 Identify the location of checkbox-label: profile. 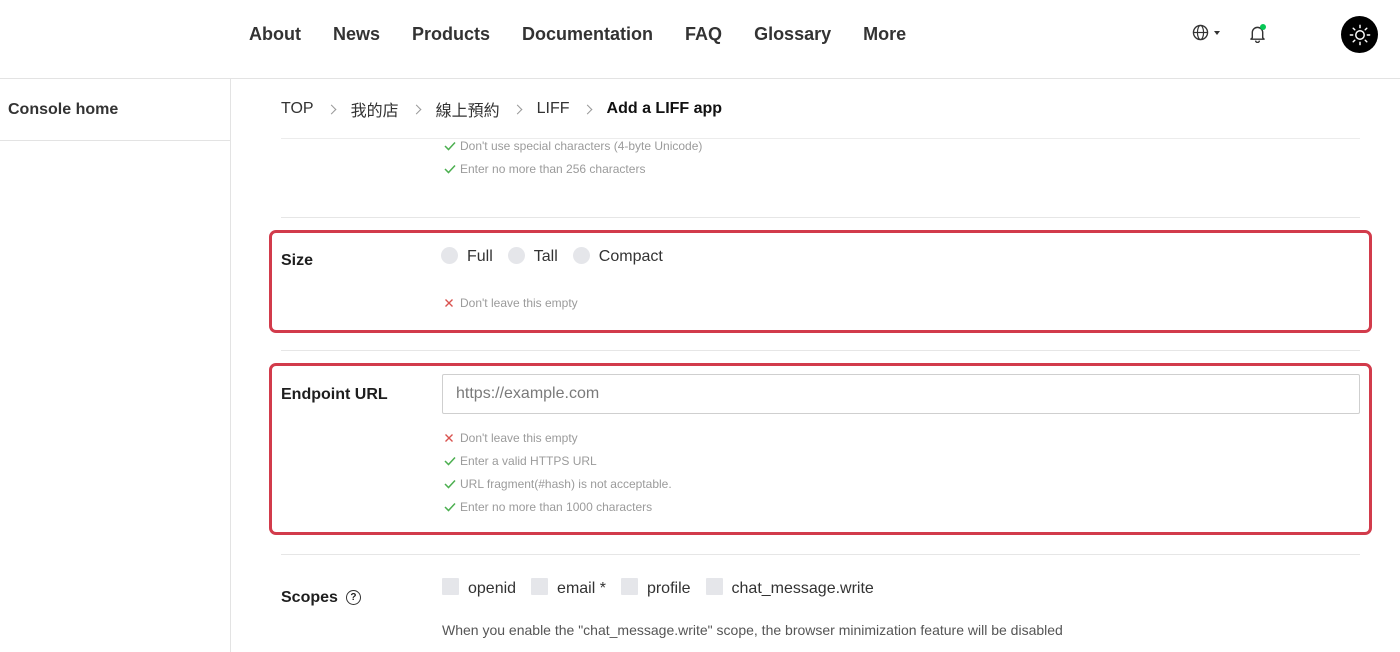
(668, 588).